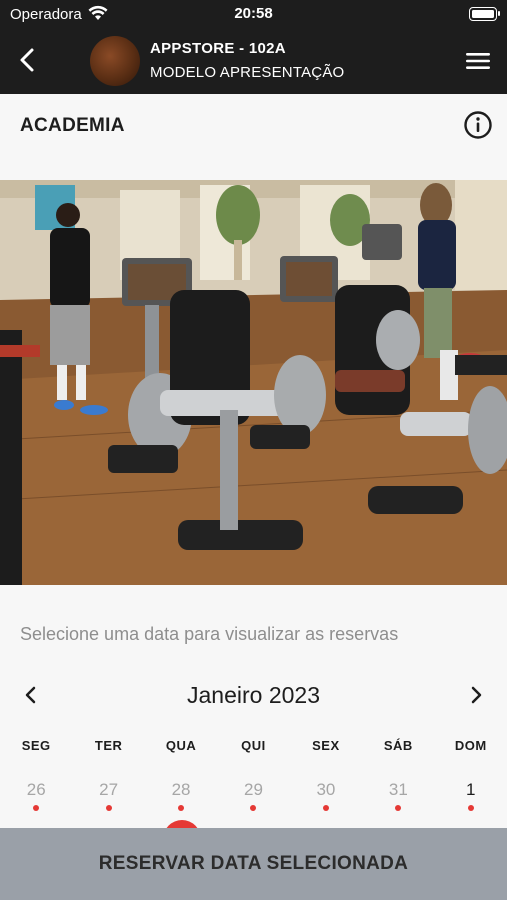 The height and width of the screenshot is (900, 507). What do you see at coordinates (28, 60) in the screenshot?
I see `back-arrow-icon` at bounding box center [28, 60].